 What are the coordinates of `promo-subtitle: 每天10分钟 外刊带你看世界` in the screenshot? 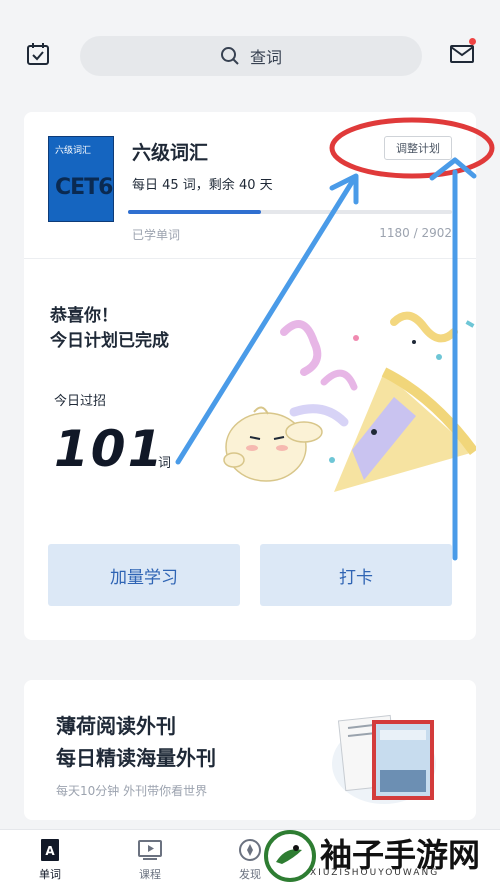 It's located at (132, 791).